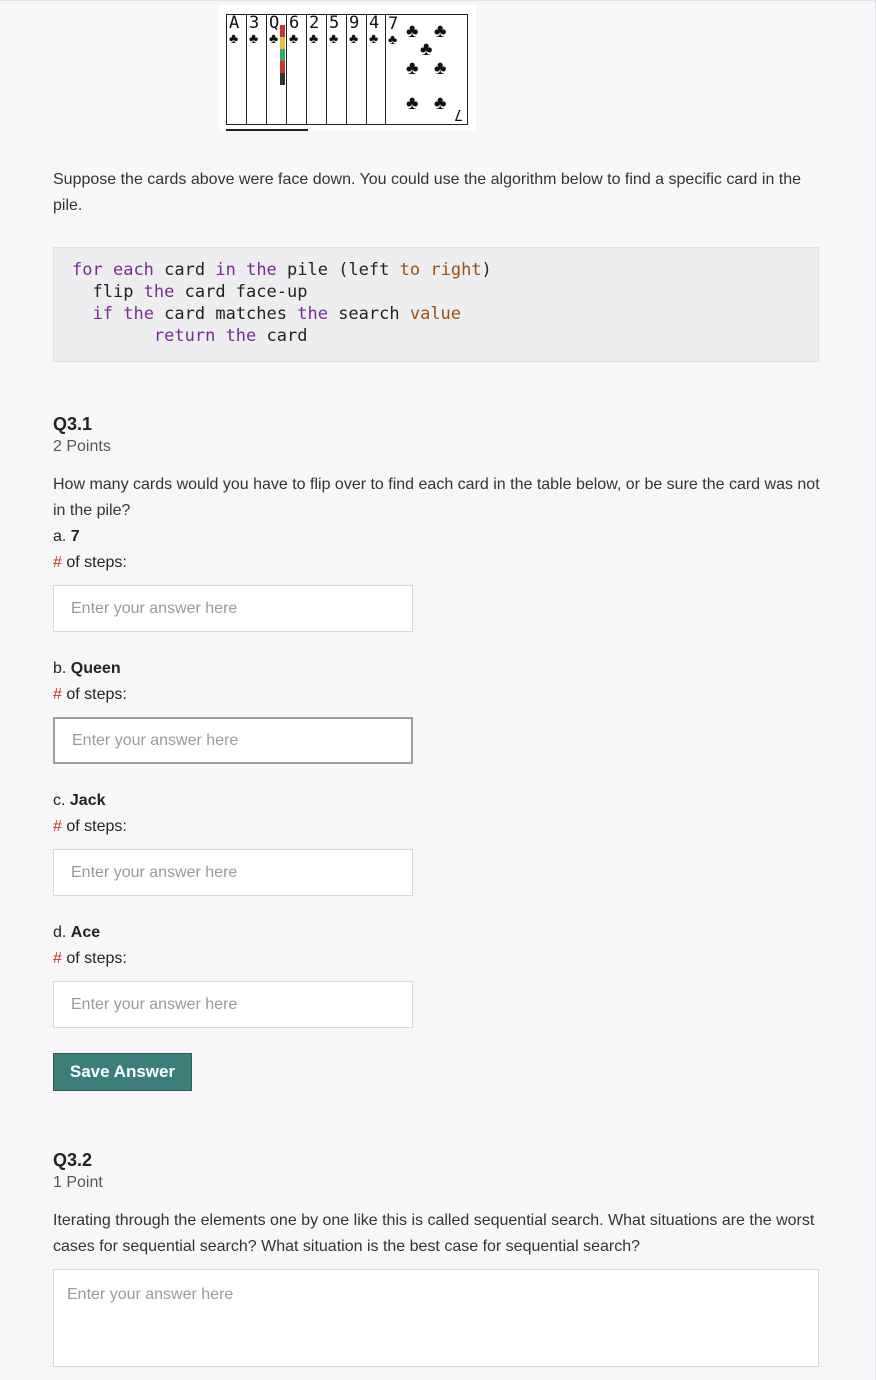  What do you see at coordinates (436, 1318) in the screenshot?
I see `answer-textarea` at bounding box center [436, 1318].